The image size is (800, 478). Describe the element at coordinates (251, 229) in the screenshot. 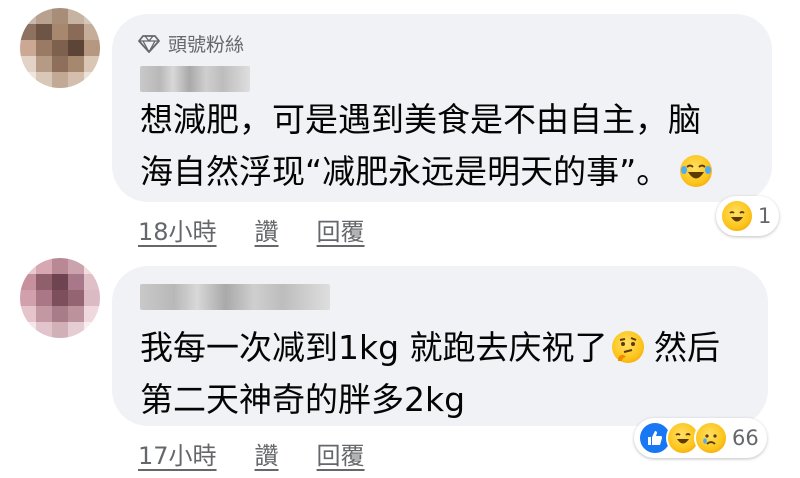

I see `comment-actions: 18小時 讚 回覆` at that location.